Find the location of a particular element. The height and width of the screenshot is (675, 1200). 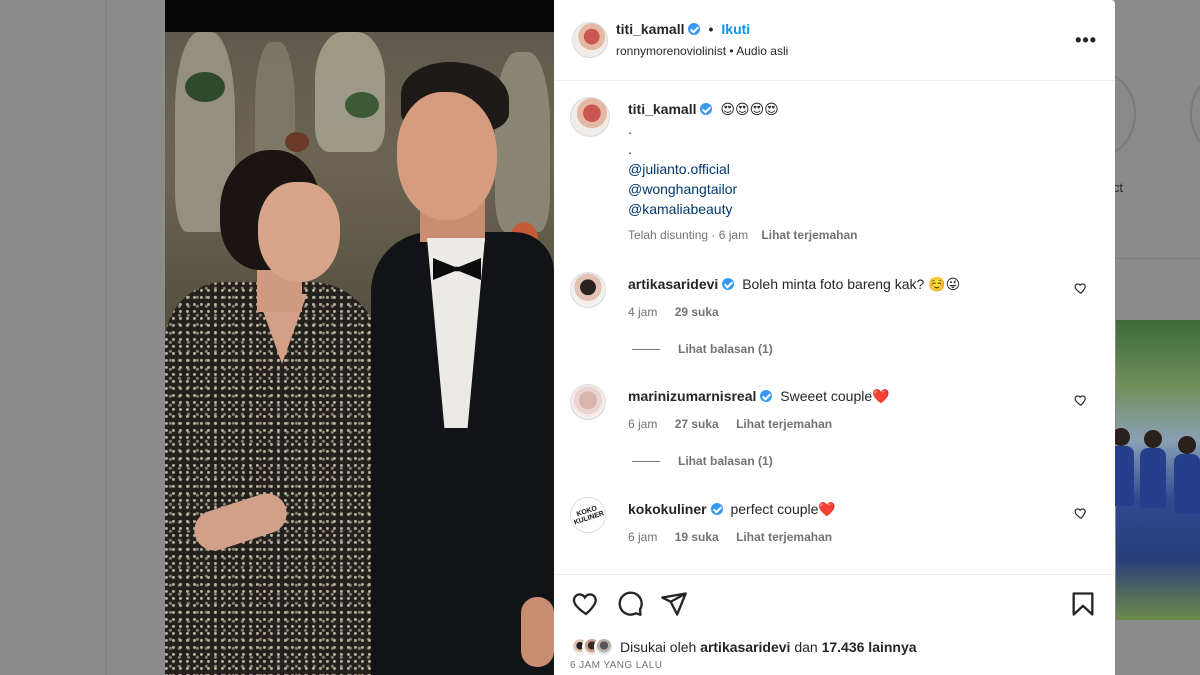

audio-subline: ronnymorenoviolinist • Audio asli is located at coordinates (702, 51).